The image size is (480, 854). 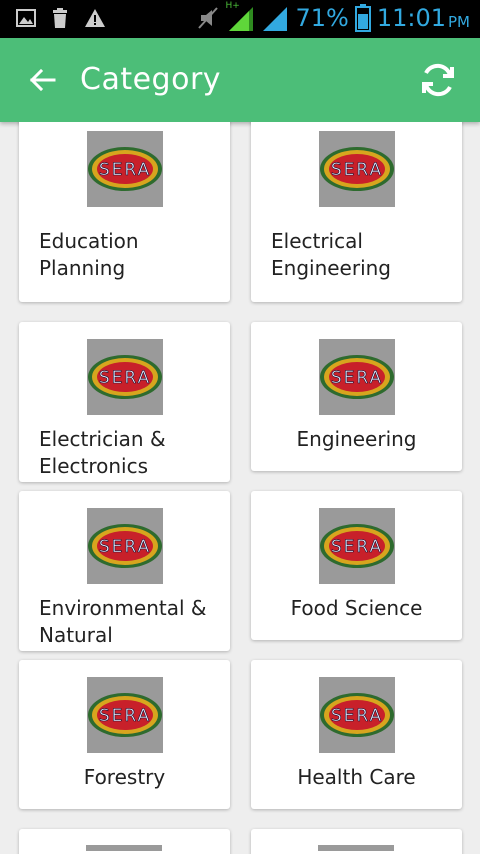 What do you see at coordinates (322, 18) in the screenshot?
I see `battery-percentage: 71%` at bounding box center [322, 18].